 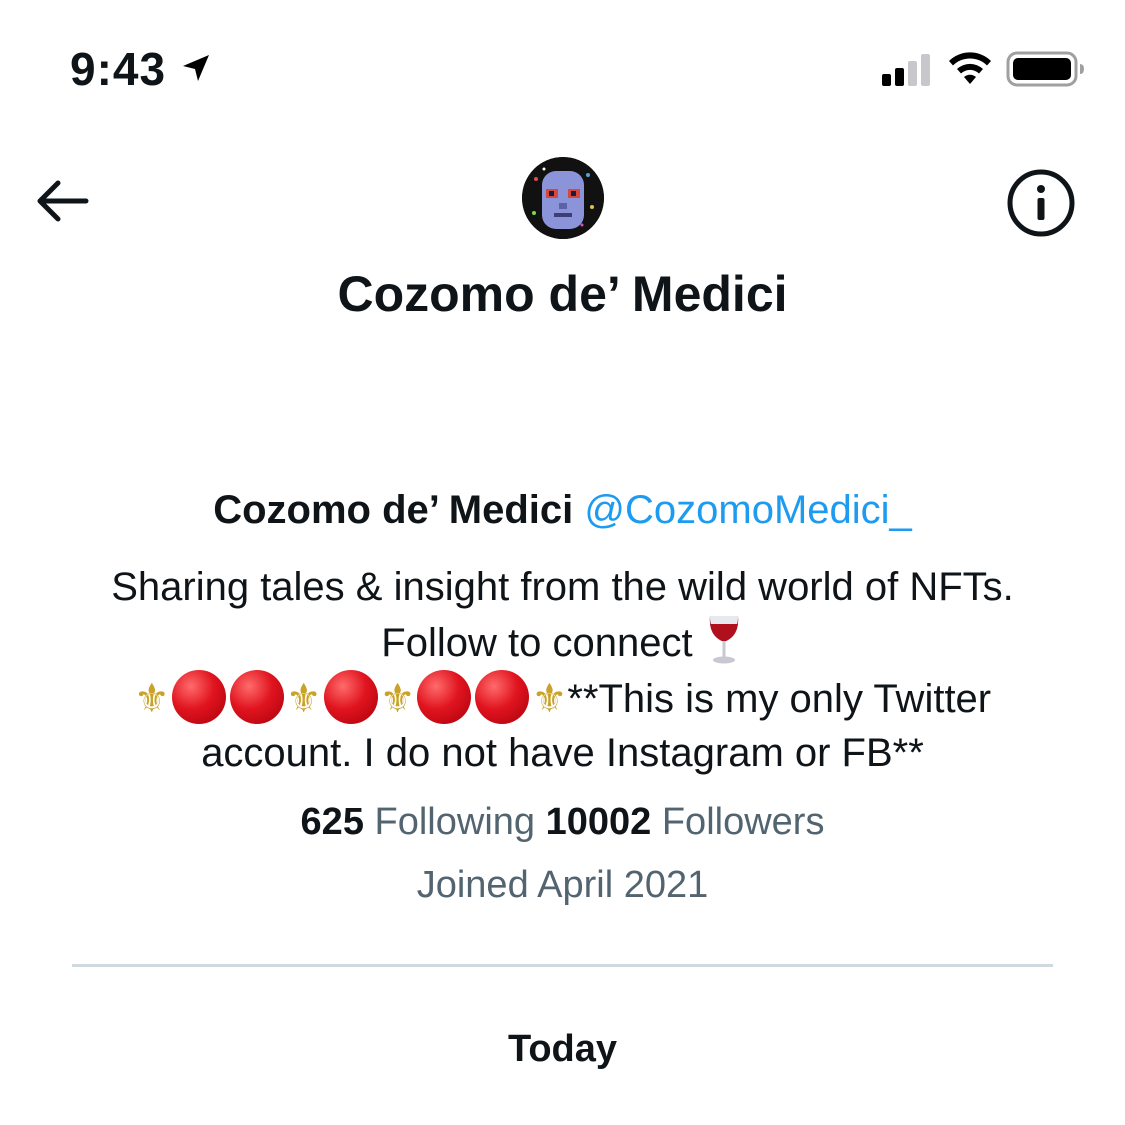 What do you see at coordinates (743, 822) in the screenshot?
I see `followers-label: Followers` at bounding box center [743, 822].